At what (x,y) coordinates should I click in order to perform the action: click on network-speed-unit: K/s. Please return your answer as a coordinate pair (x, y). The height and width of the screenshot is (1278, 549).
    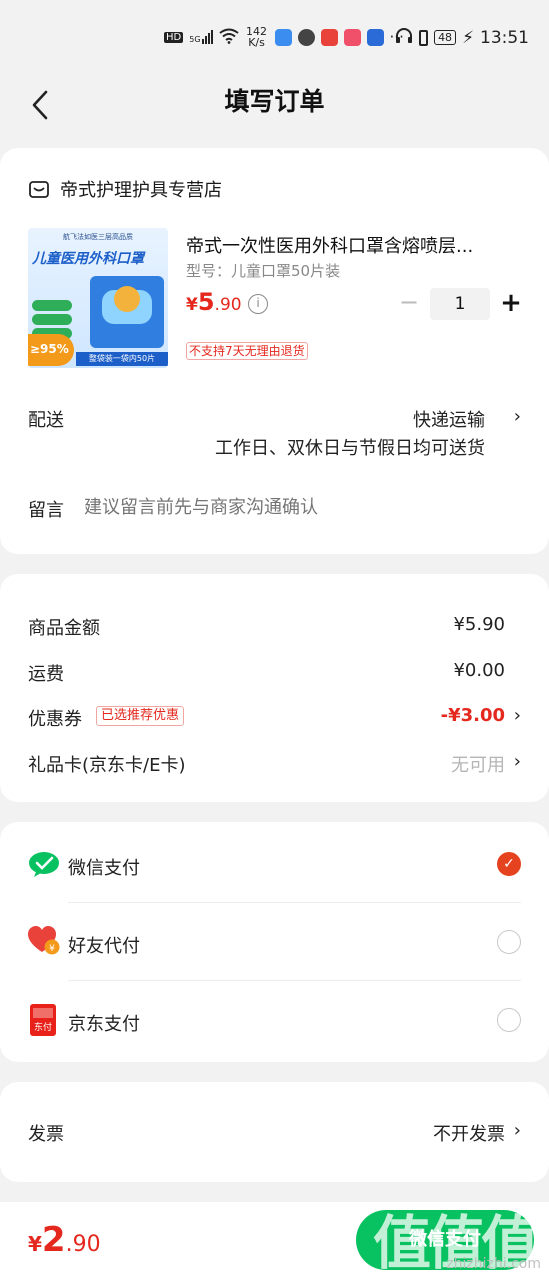
    Looking at the image, I should click on (256, 42).